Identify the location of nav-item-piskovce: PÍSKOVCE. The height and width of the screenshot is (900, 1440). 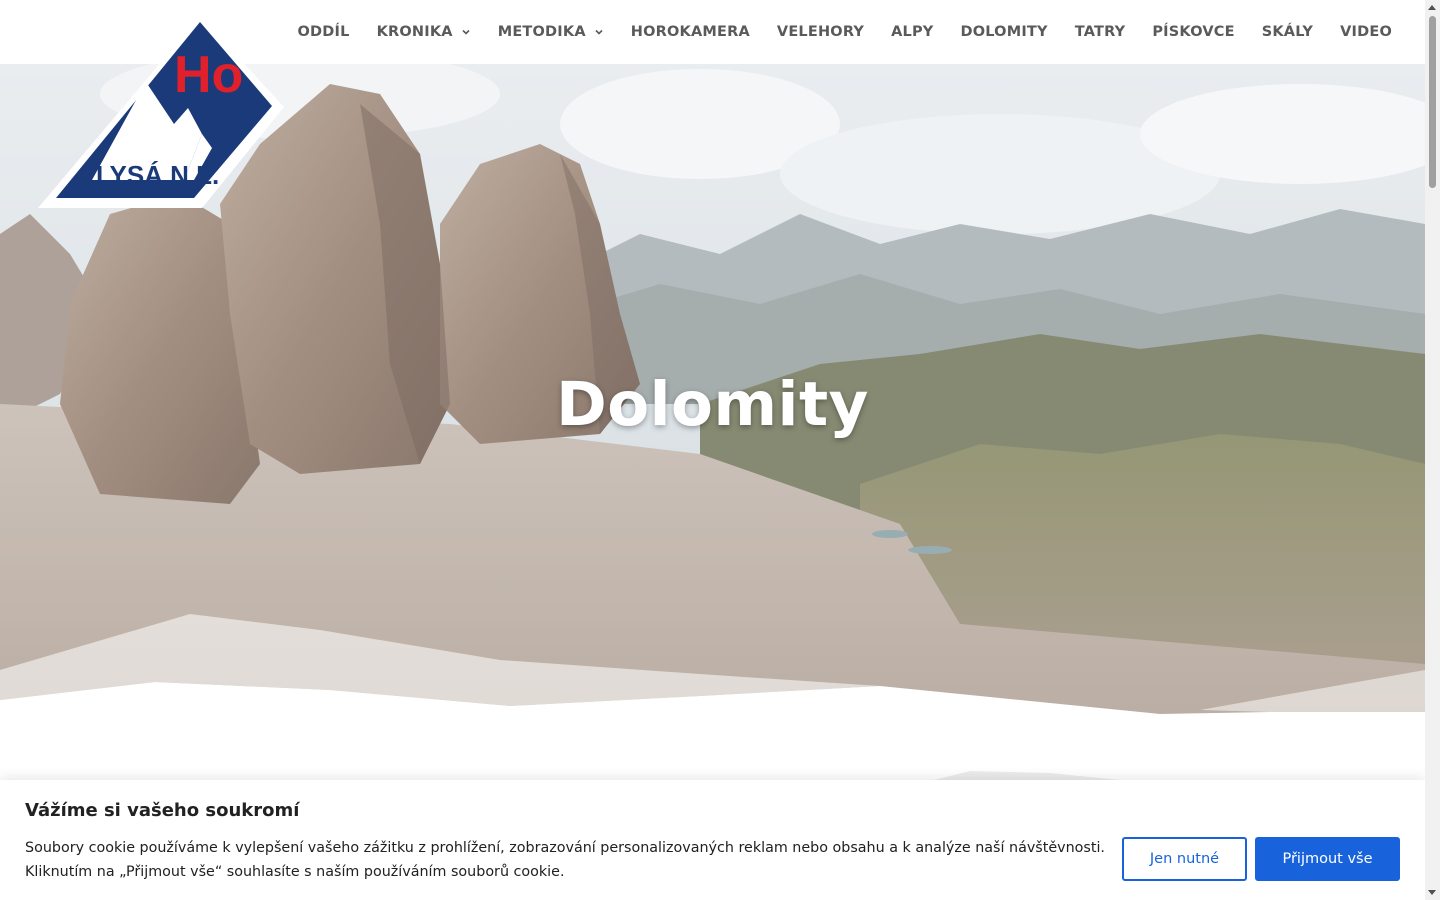
(1193, 32).